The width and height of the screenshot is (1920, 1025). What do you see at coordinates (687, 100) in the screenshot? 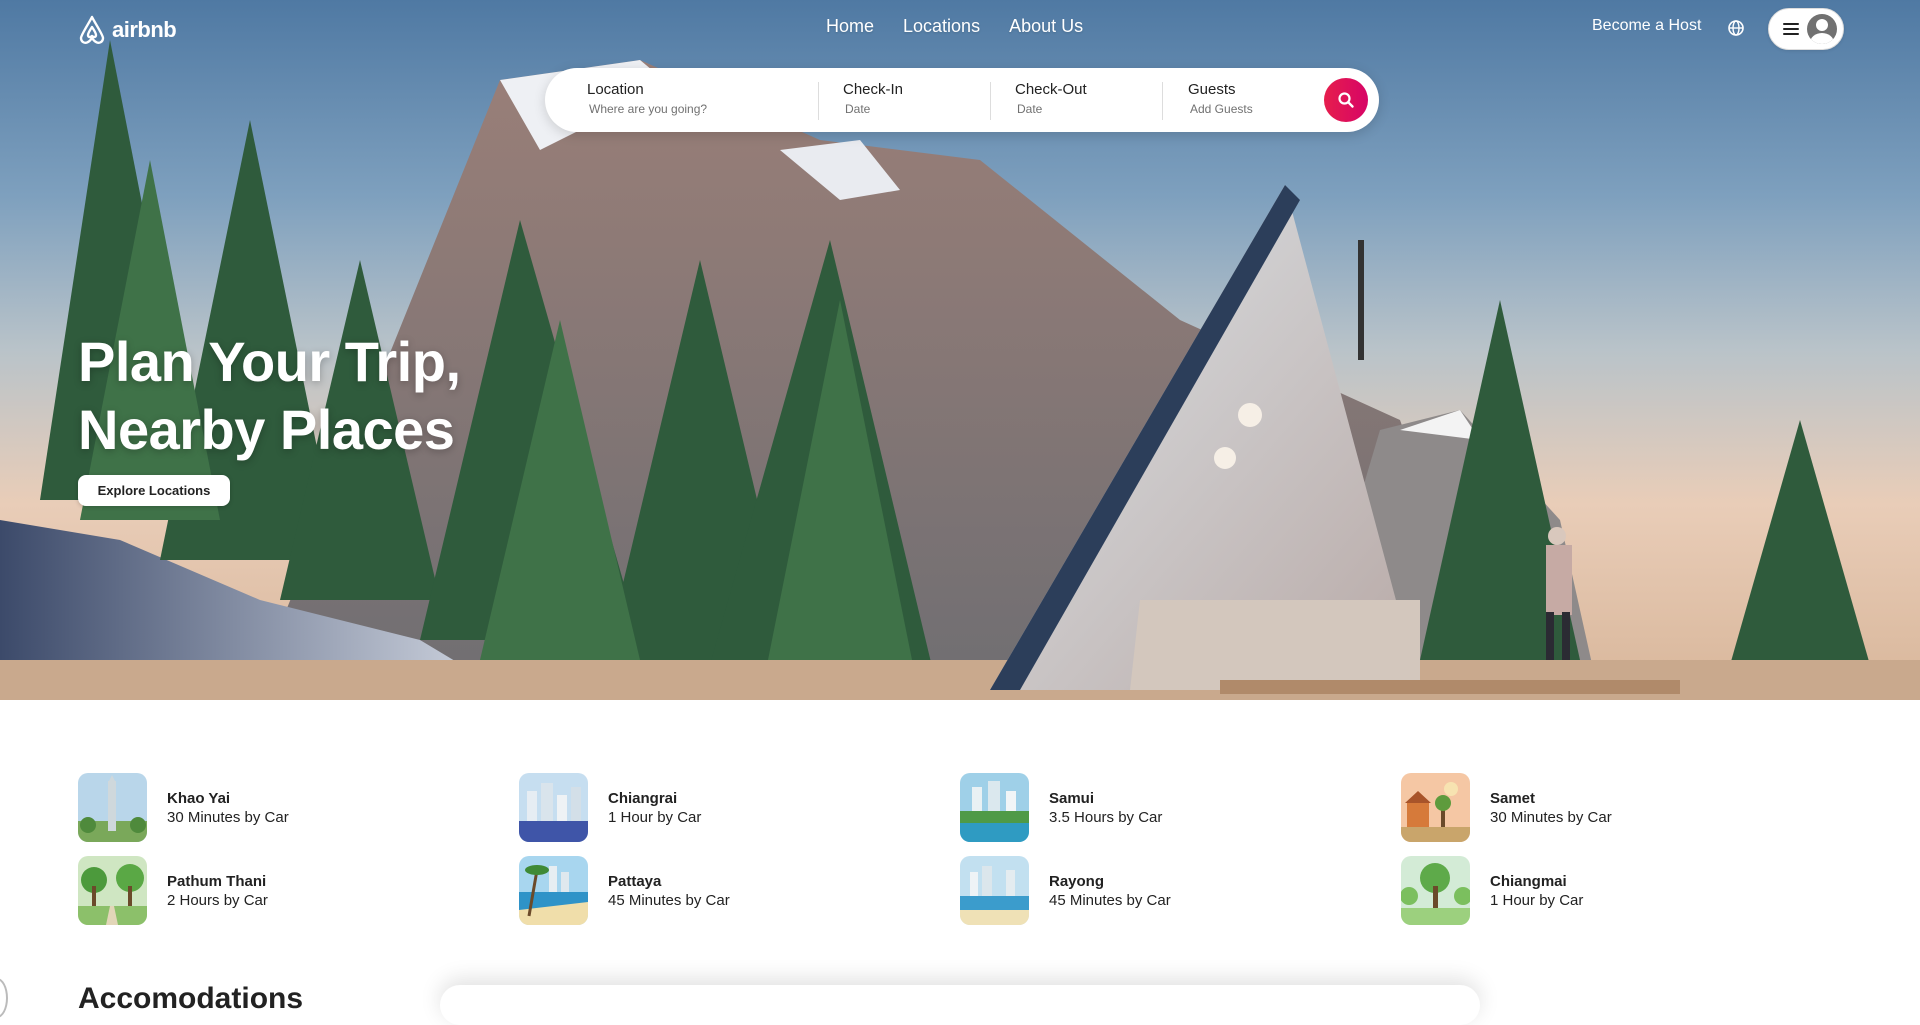
I see `location-field: Location Where are you going?` at bounding box center [687, 100].